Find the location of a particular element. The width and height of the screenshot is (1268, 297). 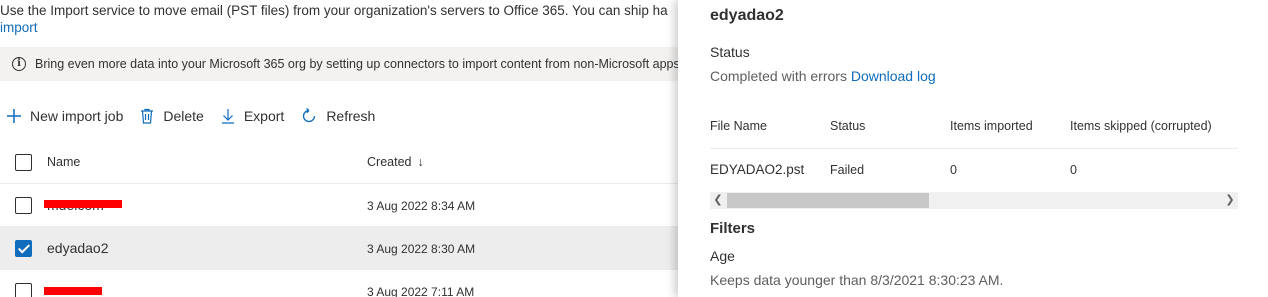

trash-icon is located at coordinates (147, 116).